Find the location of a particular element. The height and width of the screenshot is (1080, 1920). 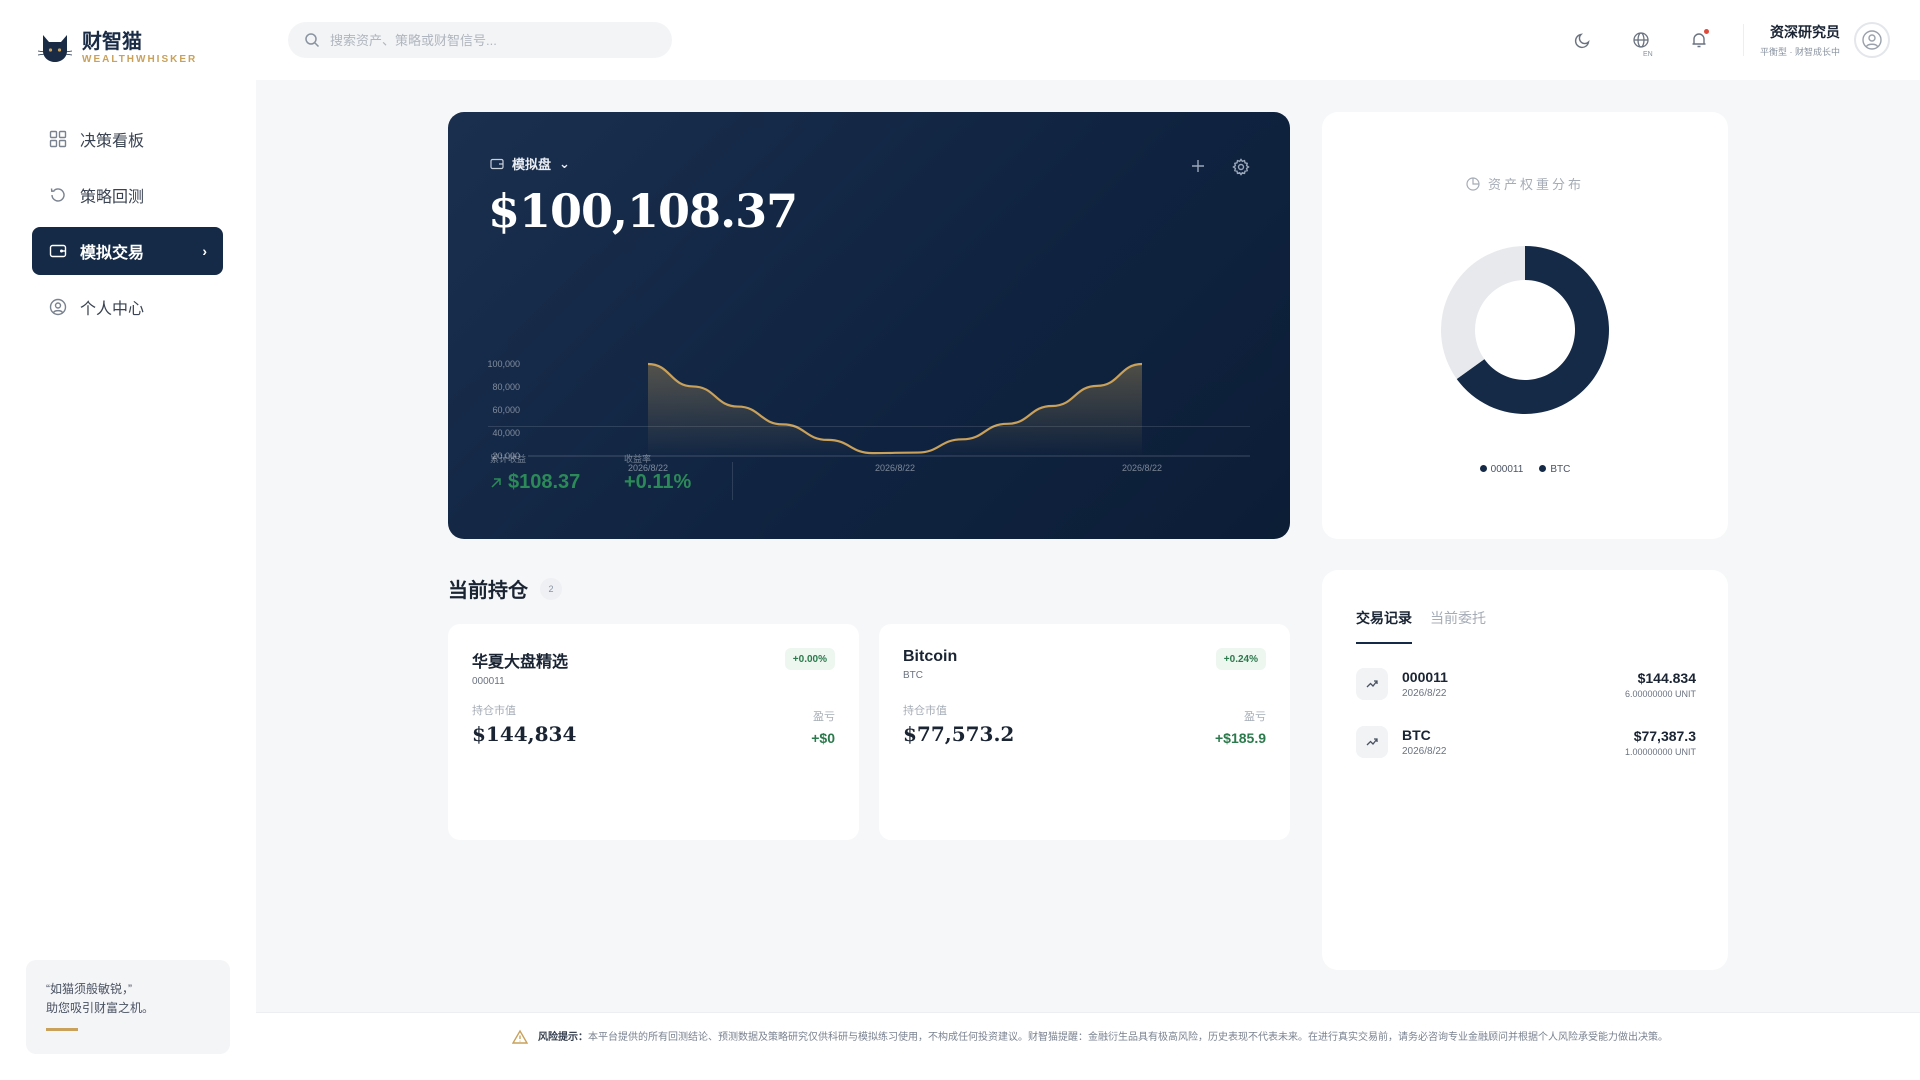

sidebar-item-label: 决策看板 is located at coordinates (112, 141).